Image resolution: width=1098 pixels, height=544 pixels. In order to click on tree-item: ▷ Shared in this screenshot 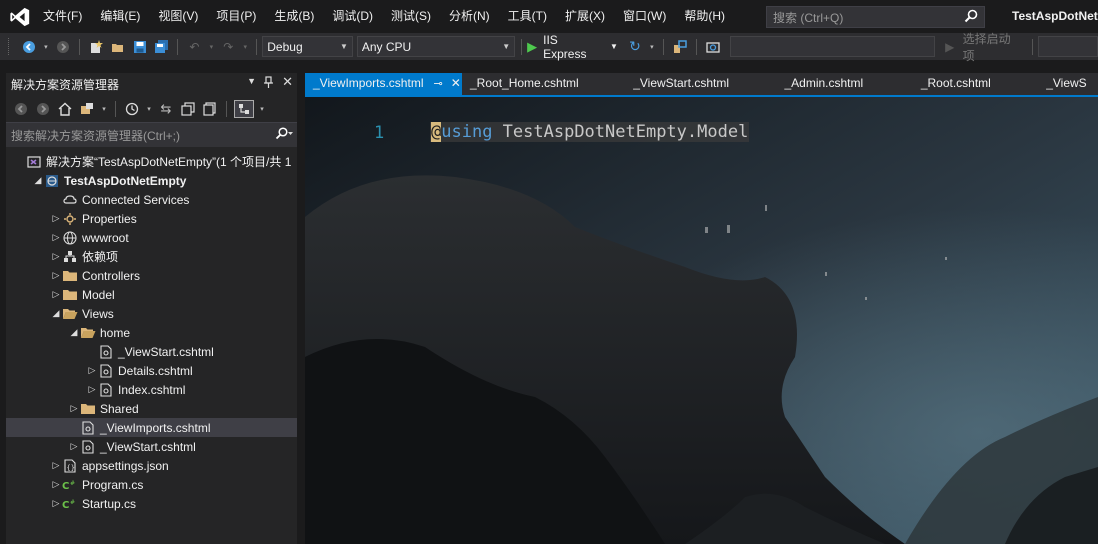, I will do `click(151, 408)`.